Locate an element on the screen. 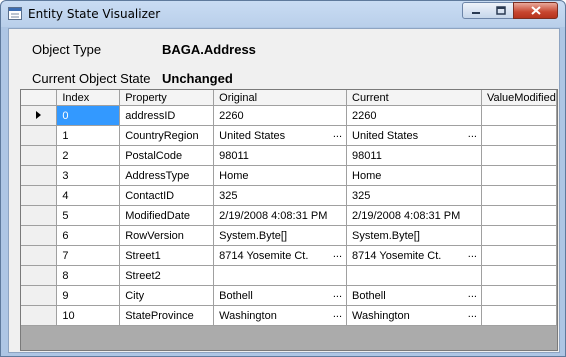 This screenshot has height=357, width=566. application-icon is located at coordinates (15, 13).